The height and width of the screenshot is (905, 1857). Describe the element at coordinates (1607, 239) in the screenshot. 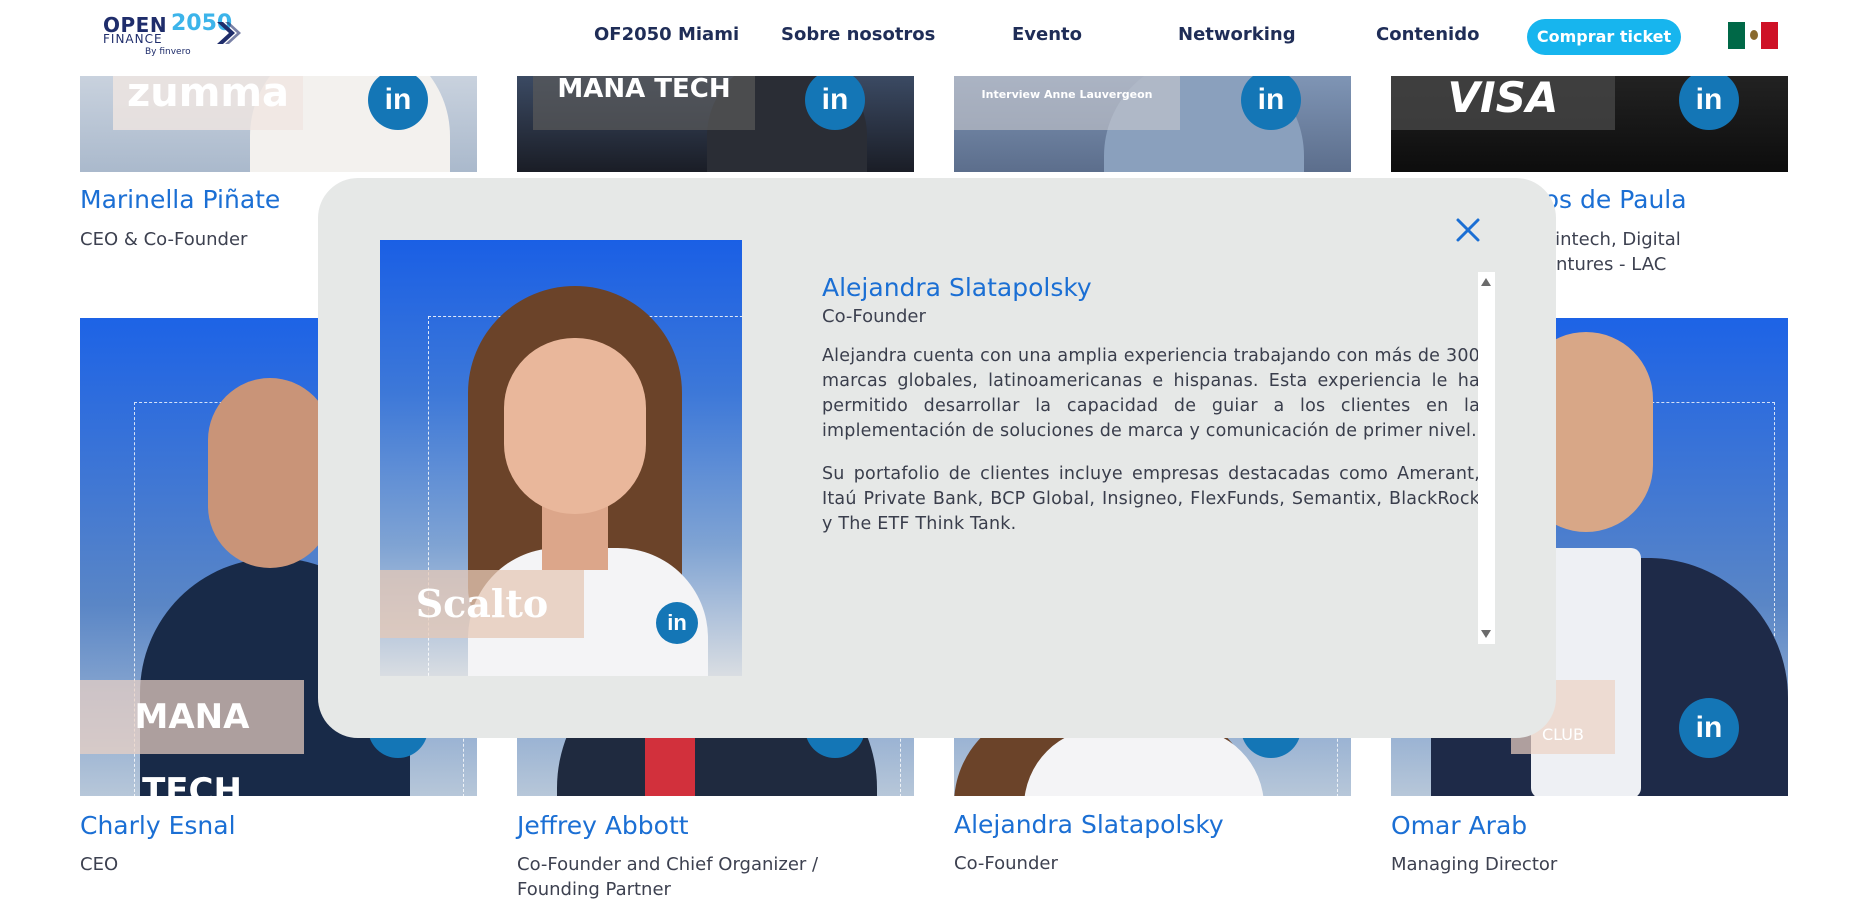

I see `speaker-role-line: f Fintech, Digital` at that location.